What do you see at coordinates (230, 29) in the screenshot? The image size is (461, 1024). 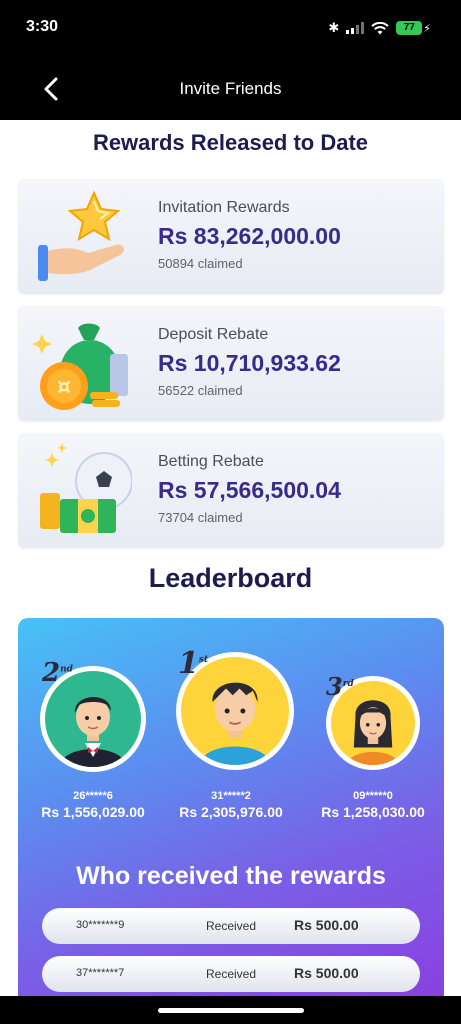 I see `status-bar: 3:30 ✱ 77 ⚡` at bounding box center [230, 29].